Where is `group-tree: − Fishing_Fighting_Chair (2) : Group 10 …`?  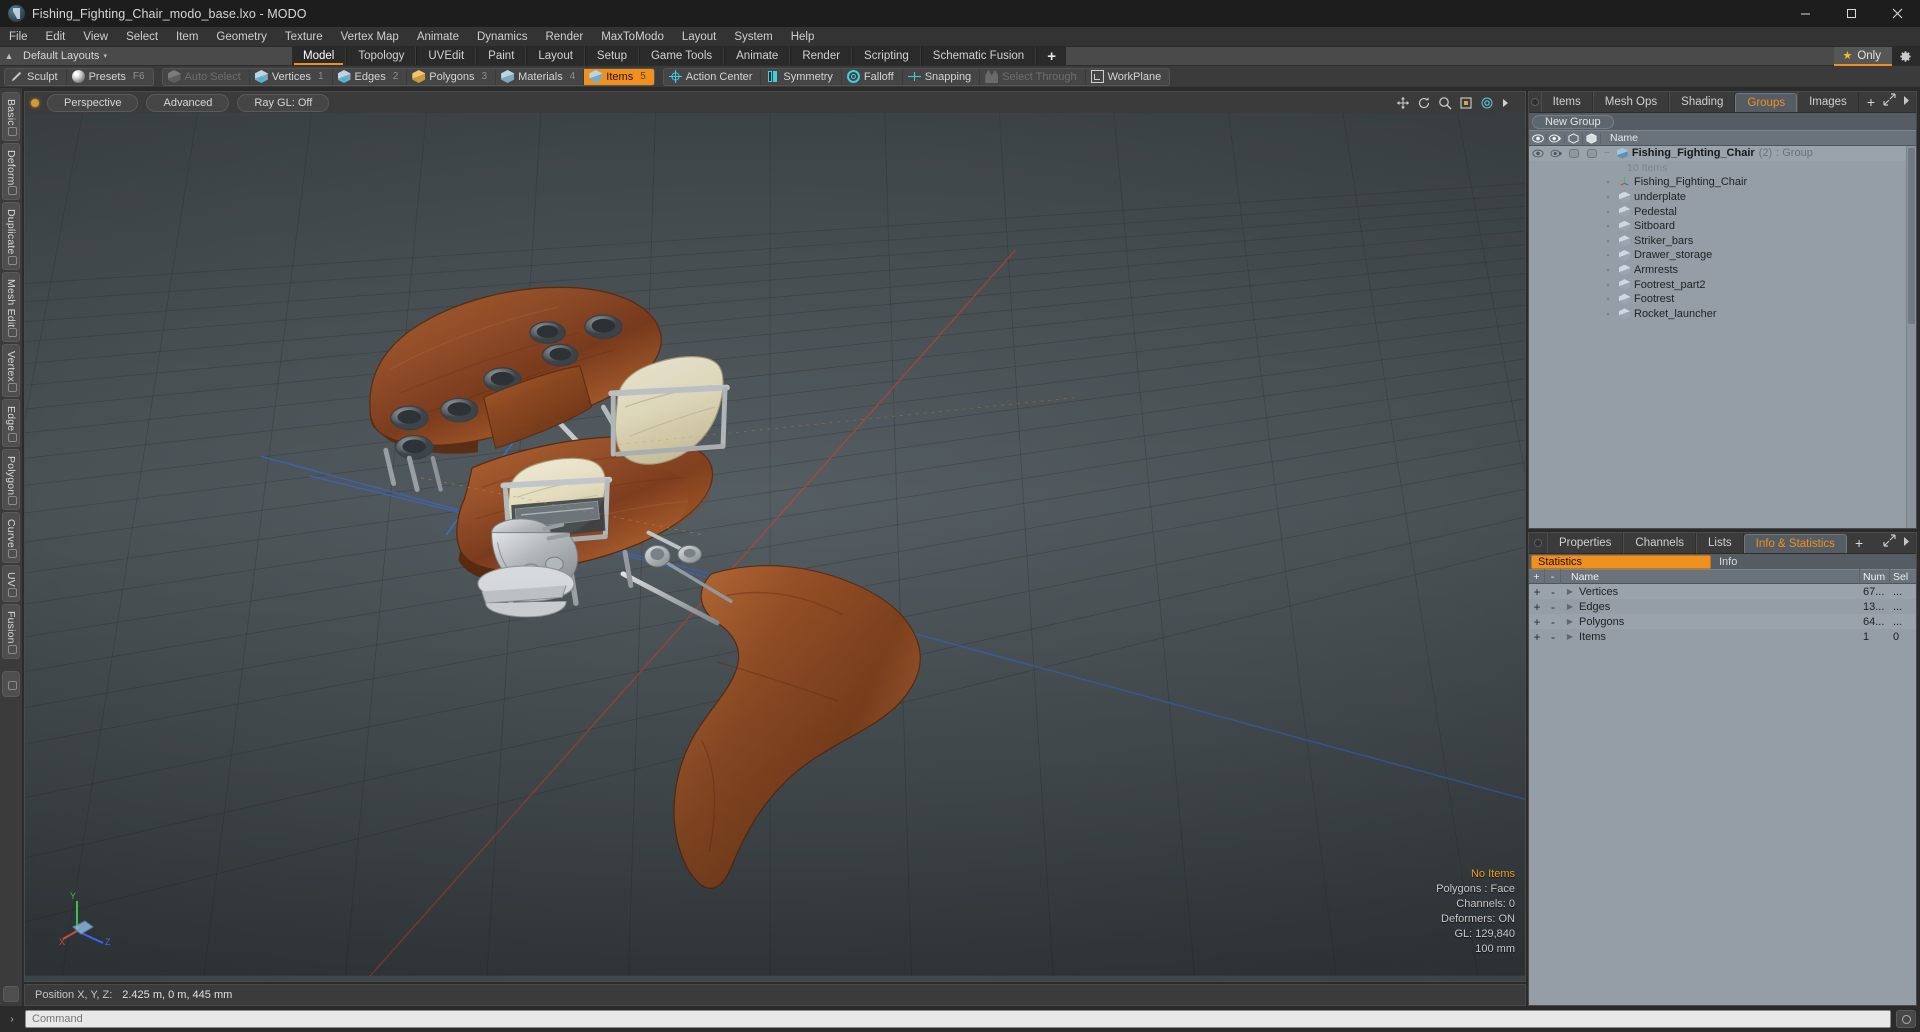 group-tree: − Fishing_Fighting_Chair (2) : Group 10 … is located at coordinates (1722, 337).